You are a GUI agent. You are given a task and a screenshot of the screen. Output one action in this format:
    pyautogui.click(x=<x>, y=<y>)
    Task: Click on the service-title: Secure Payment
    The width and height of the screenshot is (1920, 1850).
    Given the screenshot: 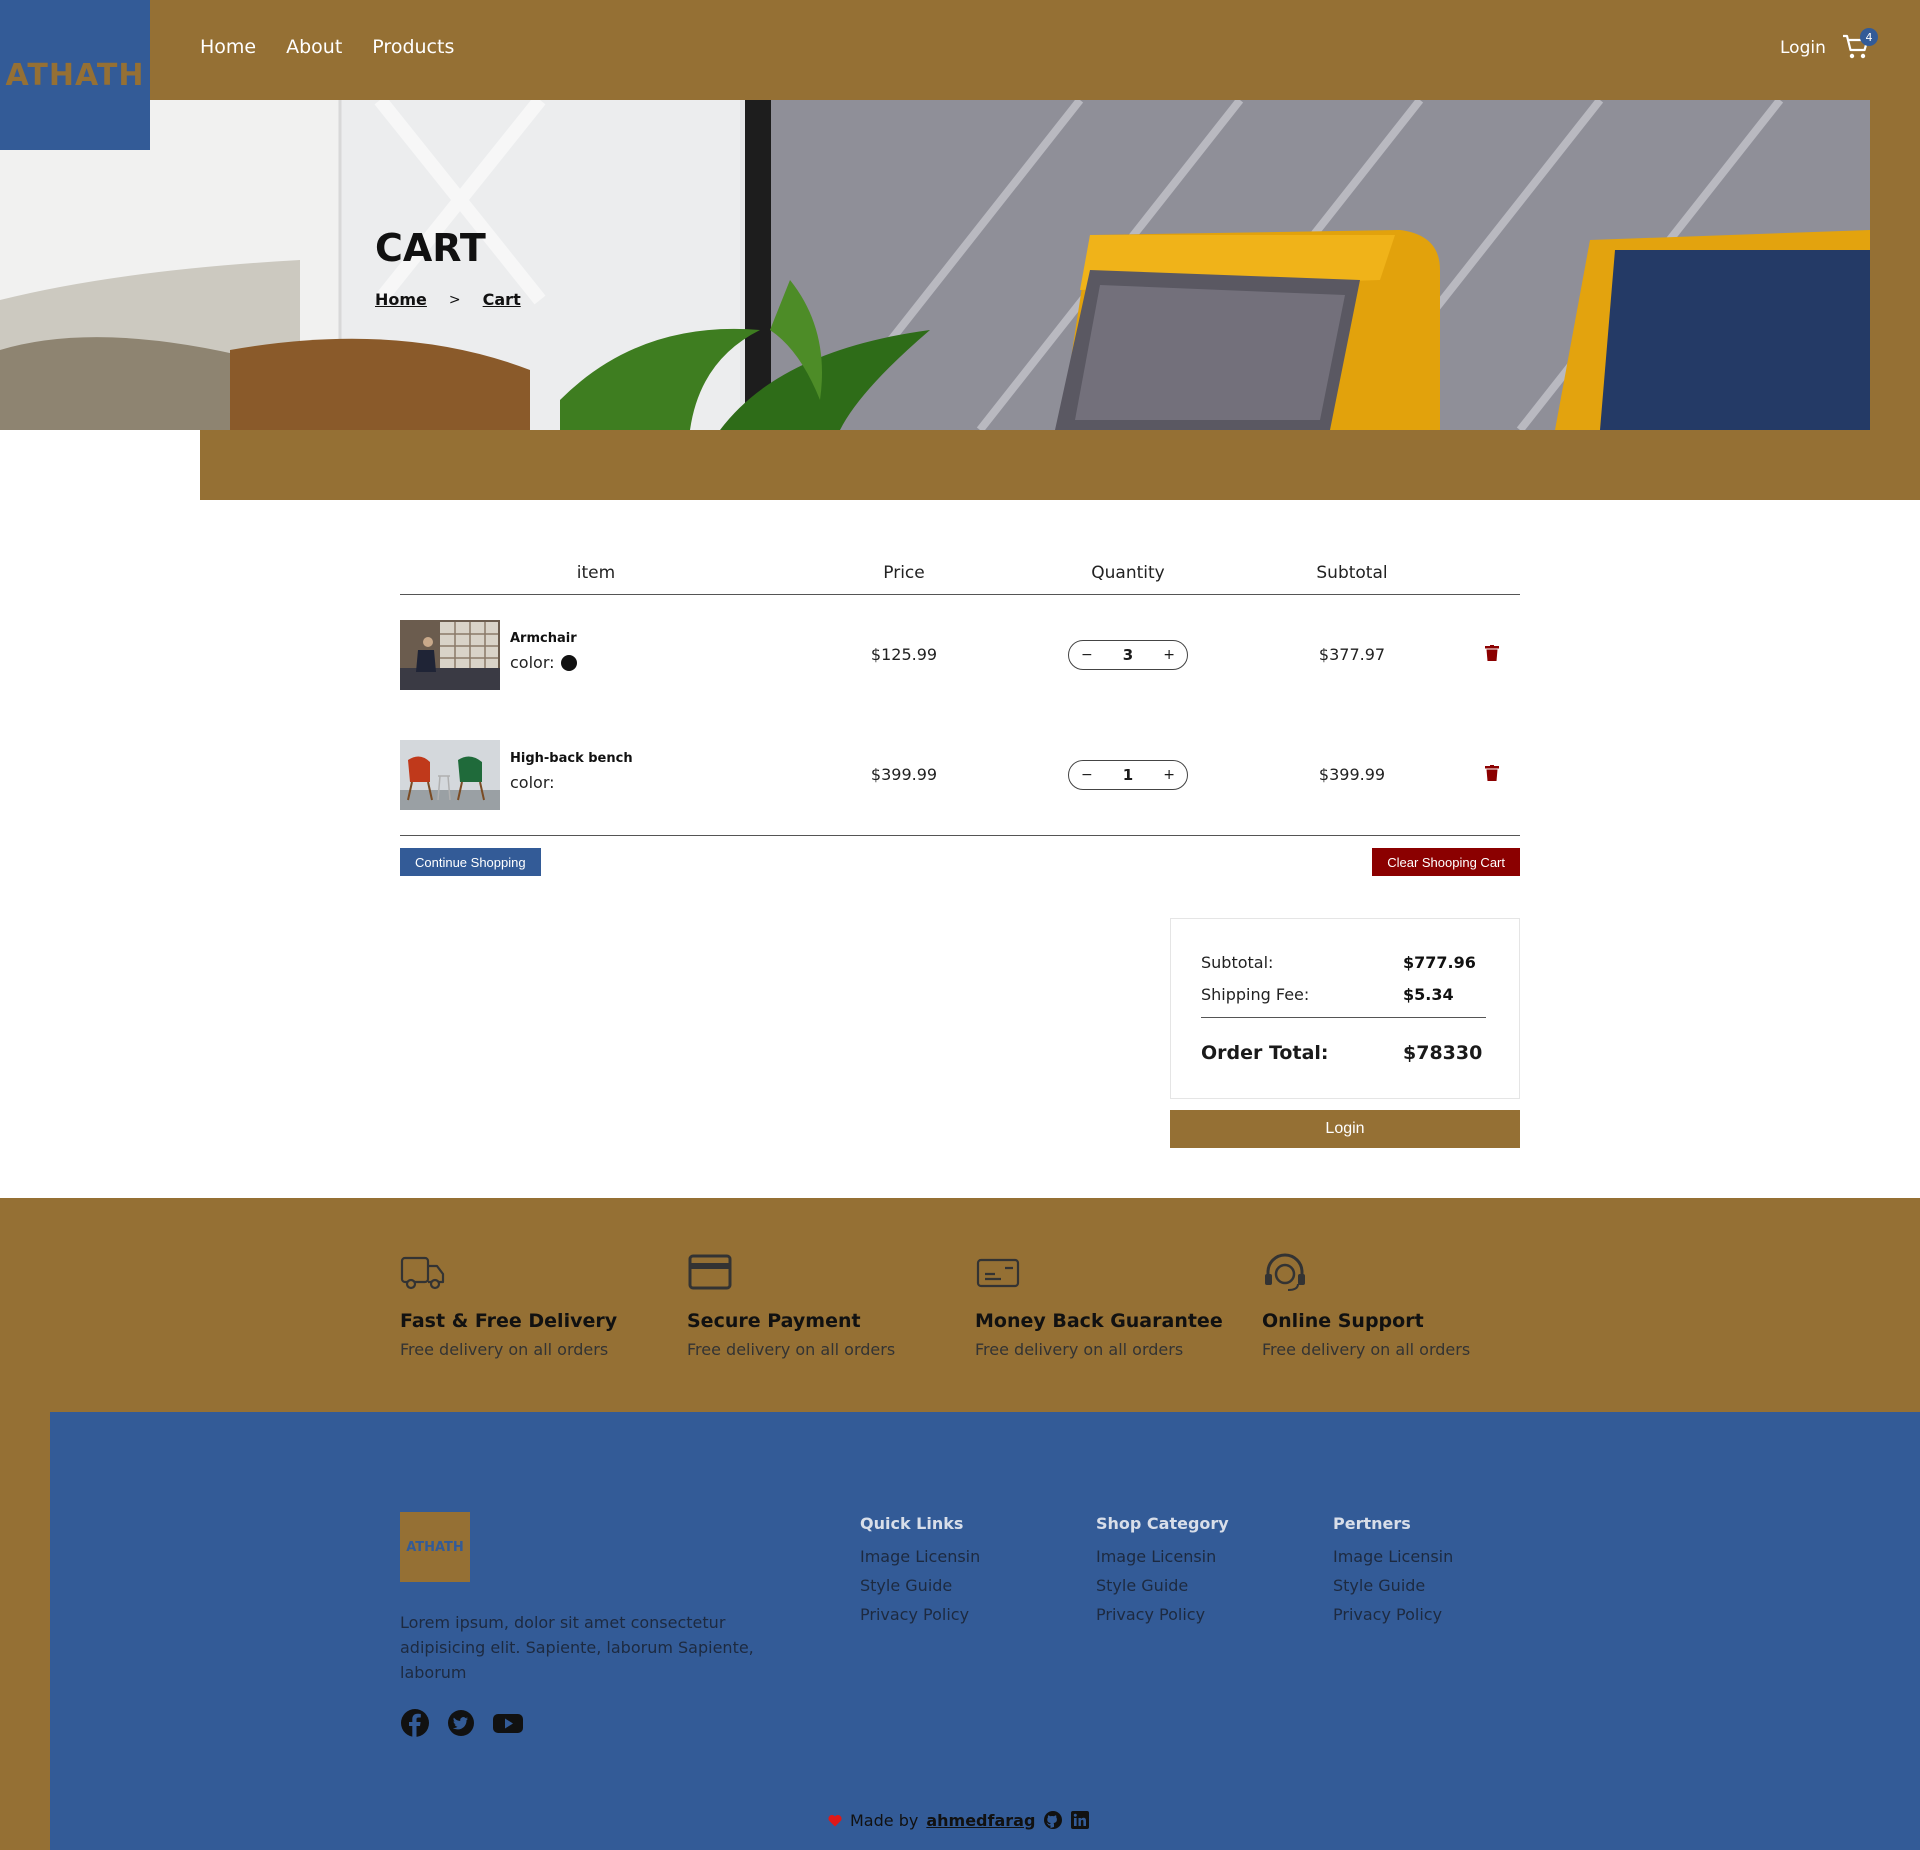 What is the action you would take?
    pyautogui.click(x=774, y=1321)
    